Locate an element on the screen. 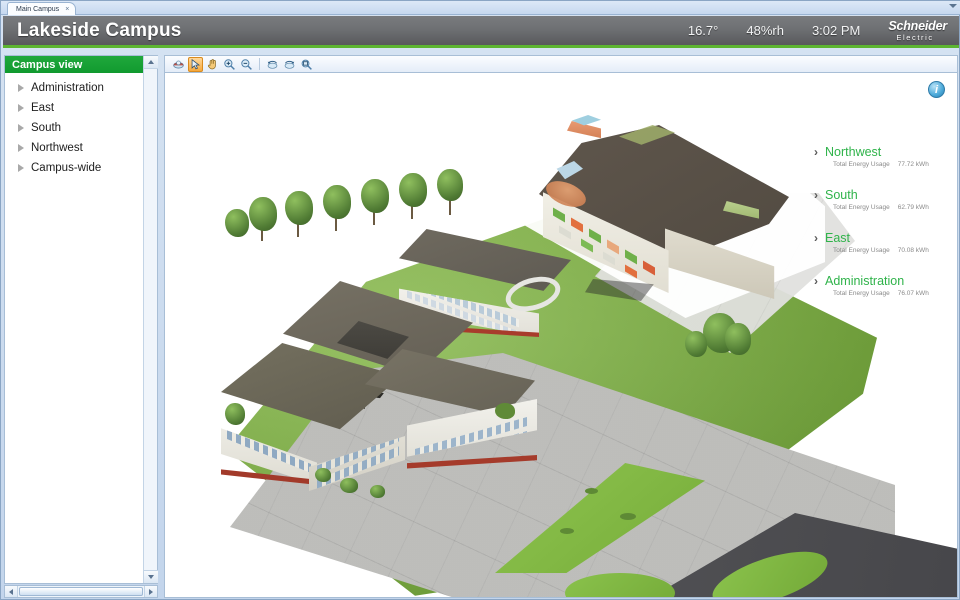  sidebar-horizontal-scrollbar is located at coordinates (81, 591).